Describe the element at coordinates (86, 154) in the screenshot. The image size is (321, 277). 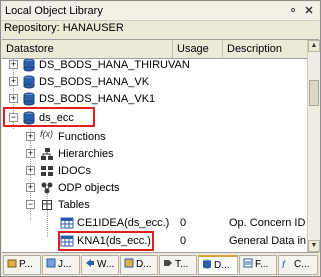
I see `hierarchies-label: Hierarchies` at that location.